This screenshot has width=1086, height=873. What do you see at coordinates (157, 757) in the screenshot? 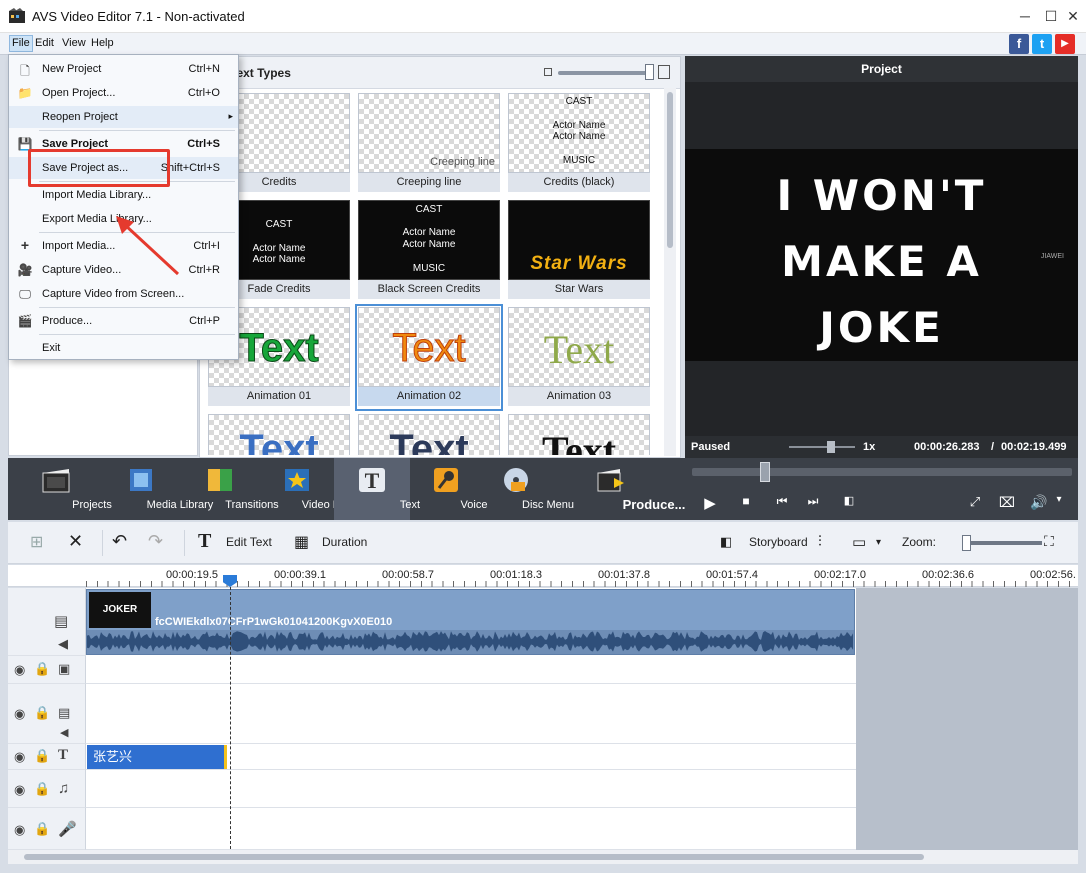
I see `text-clip: 张艺兴` at bounding box center [157, 757].